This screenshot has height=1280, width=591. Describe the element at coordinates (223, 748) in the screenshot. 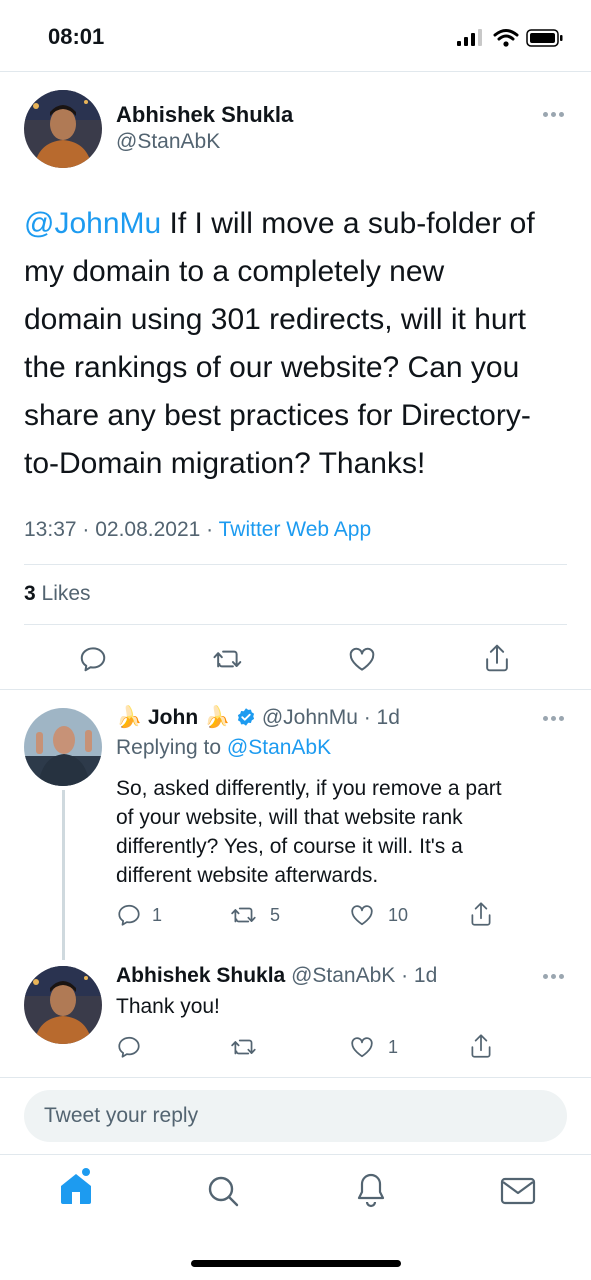

I see `replying-to: Replying to @StanAbK` at that location.